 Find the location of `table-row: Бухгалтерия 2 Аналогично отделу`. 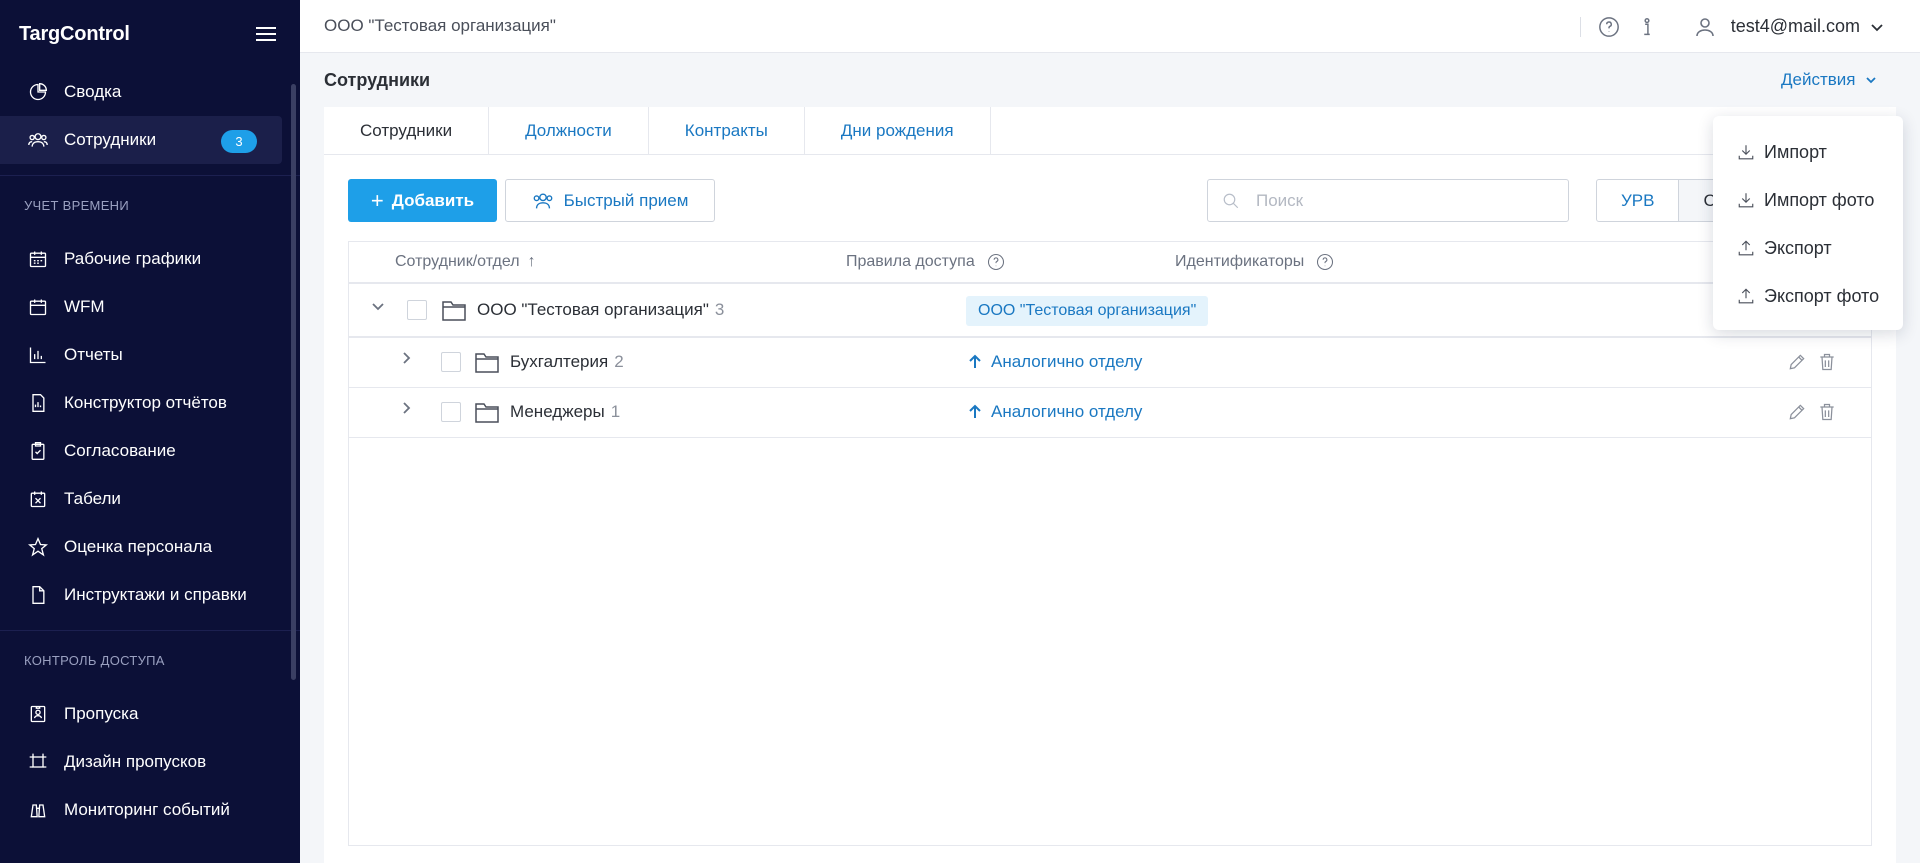

table-row: Бухгалтерия 2 Аналогично отделу is located at coordinates (1110, 363).